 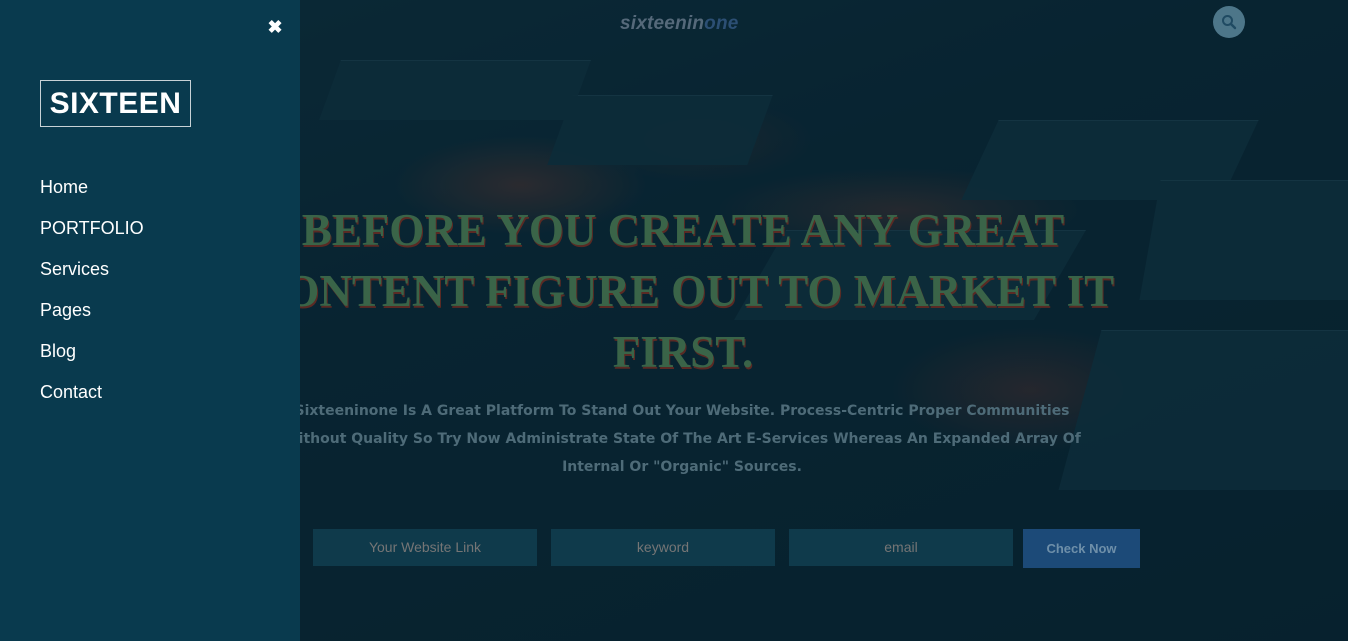 I want to click on nav-link-contact: Contact, so click(x=71, y=392).